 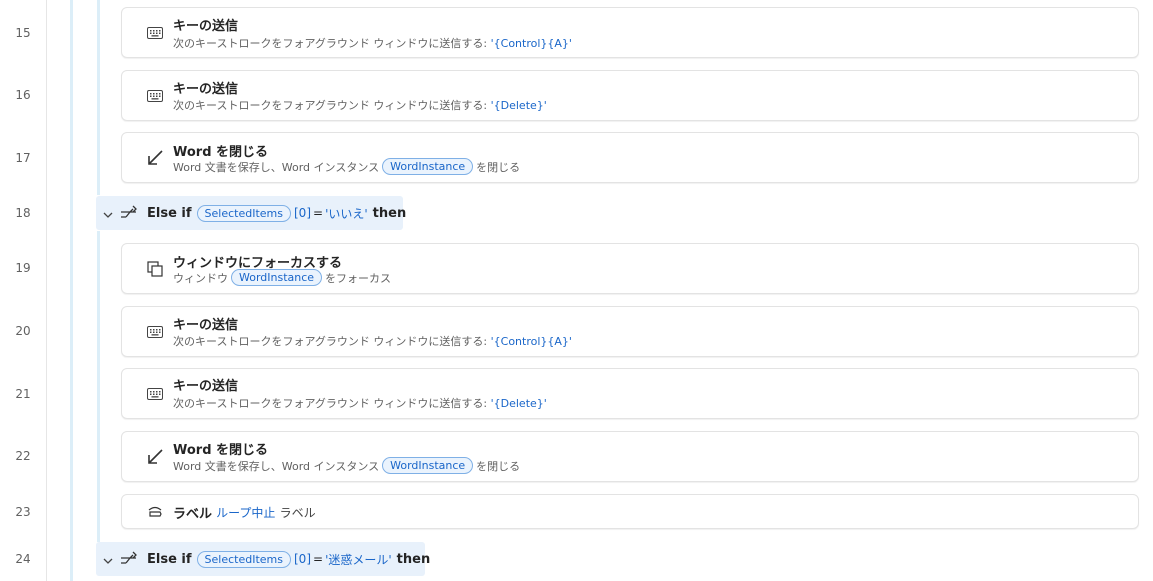 What do you see at coordinates (155, 269) in the screenshot?
I see `focus-window-icon` at bounding box center [155, 269].